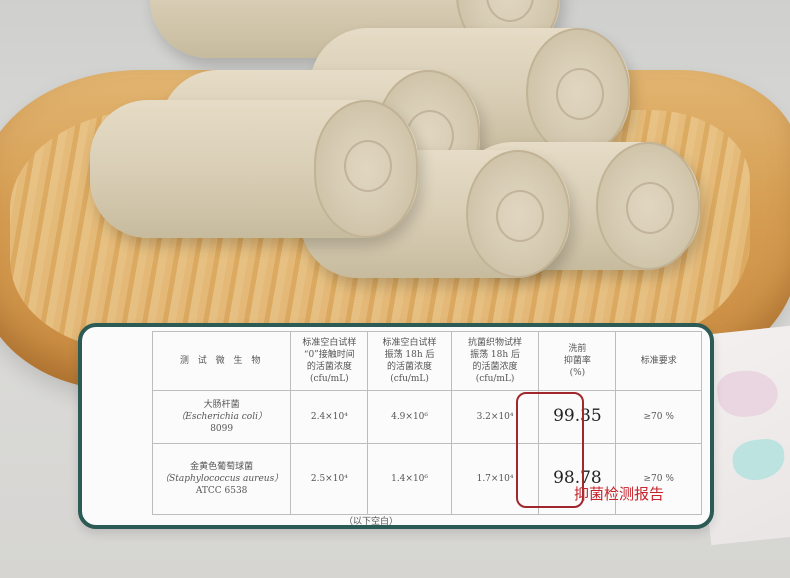 This screenshot has height=578, width=790. I want to click on header-blank-18h: 标准空白试样 振荡 18h 后 的活菌浓度 (cfu/mL), so click(409, 361).